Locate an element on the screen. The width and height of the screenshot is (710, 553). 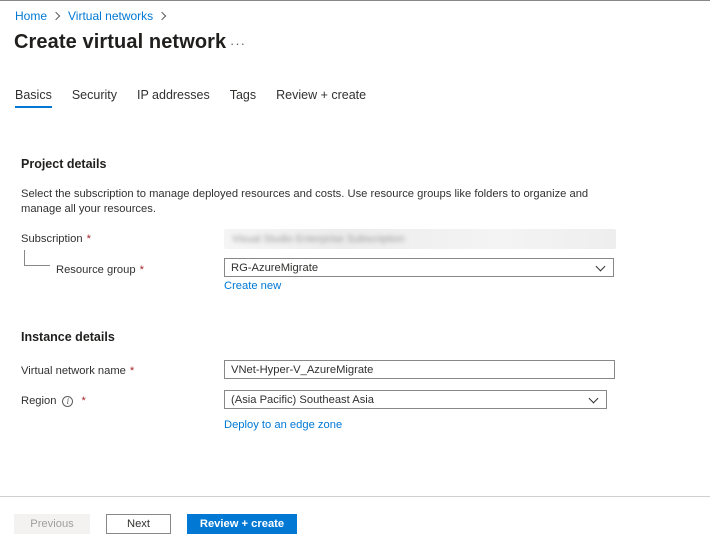
subscription-value: Visual Studio Enterprise Subscription is located at coordinates (318, 239).